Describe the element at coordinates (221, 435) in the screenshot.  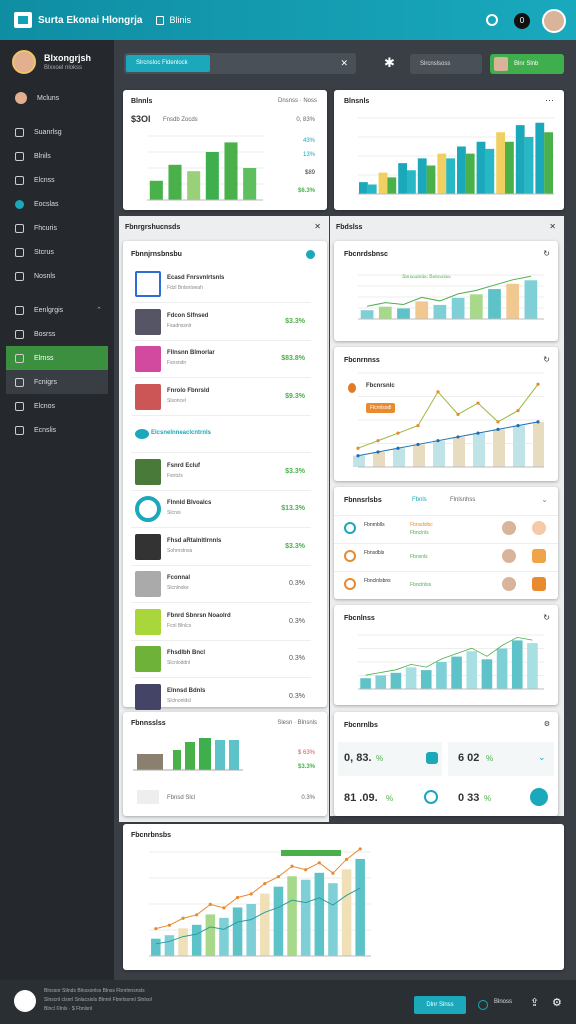
I see `list-item: Elcsnelnneaclcntrnls` at that location.